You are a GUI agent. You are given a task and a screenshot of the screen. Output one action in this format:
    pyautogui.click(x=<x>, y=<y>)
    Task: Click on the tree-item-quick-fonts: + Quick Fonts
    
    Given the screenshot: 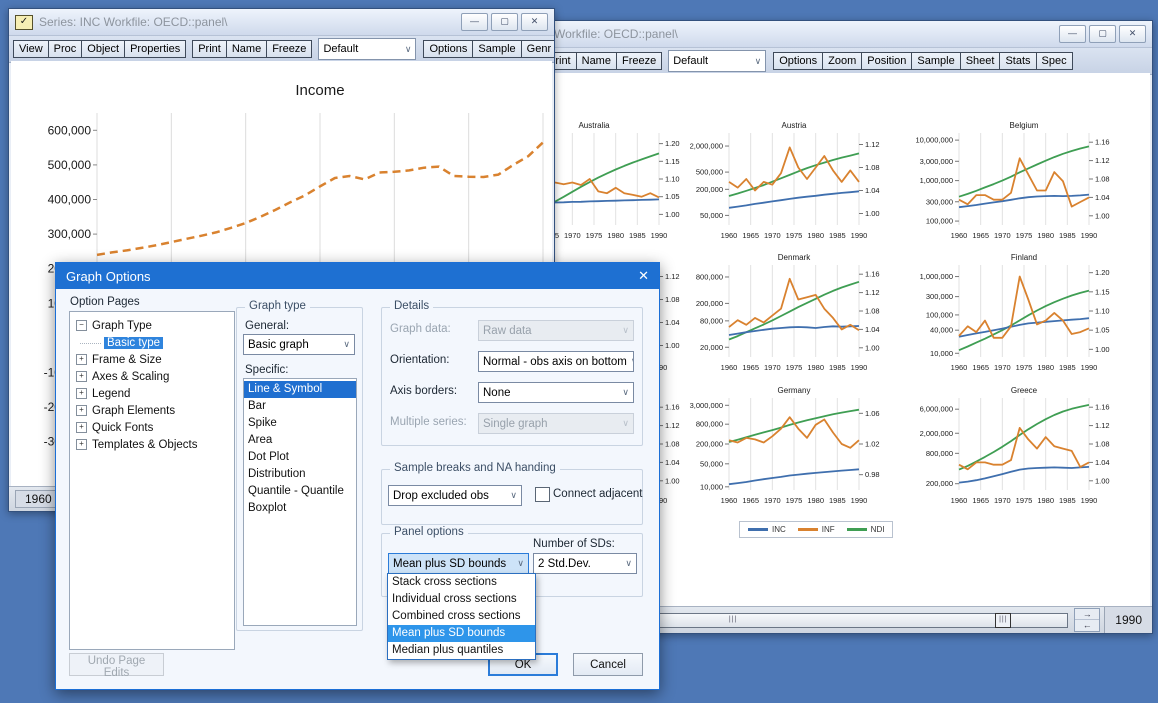 What is the action you would take?
    pyautogui.click(x=152, y=427)
    